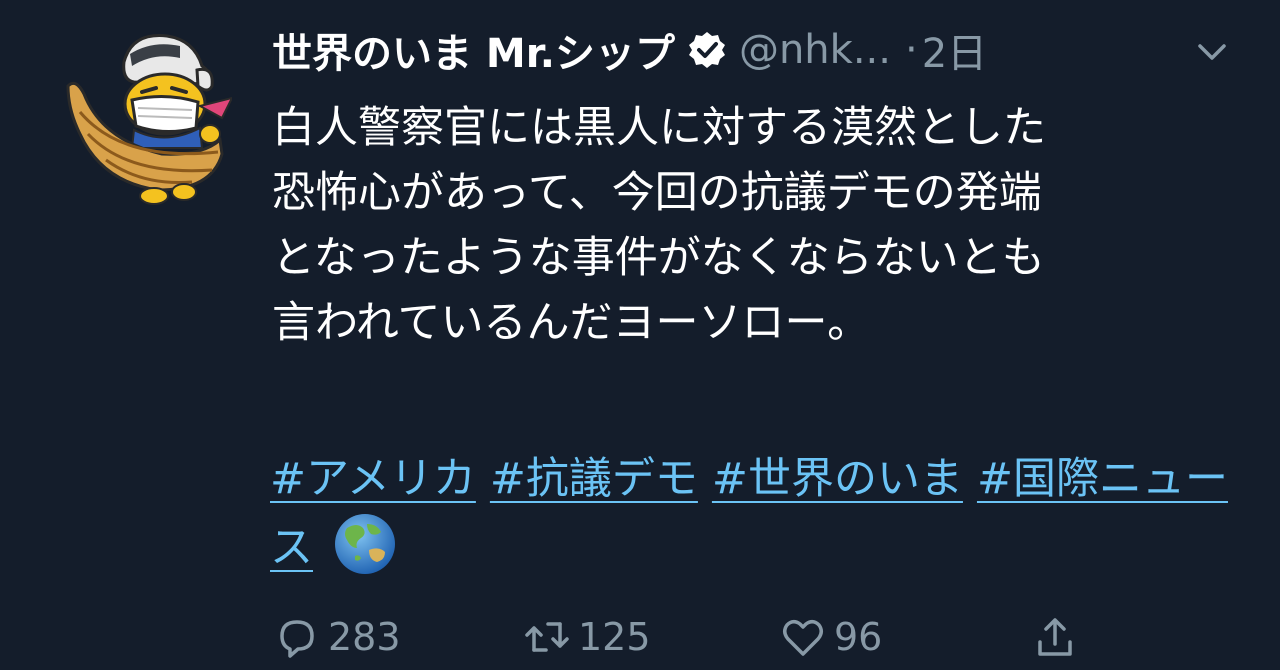  I want to click on globe-emoji-icon, so click(365, 544).